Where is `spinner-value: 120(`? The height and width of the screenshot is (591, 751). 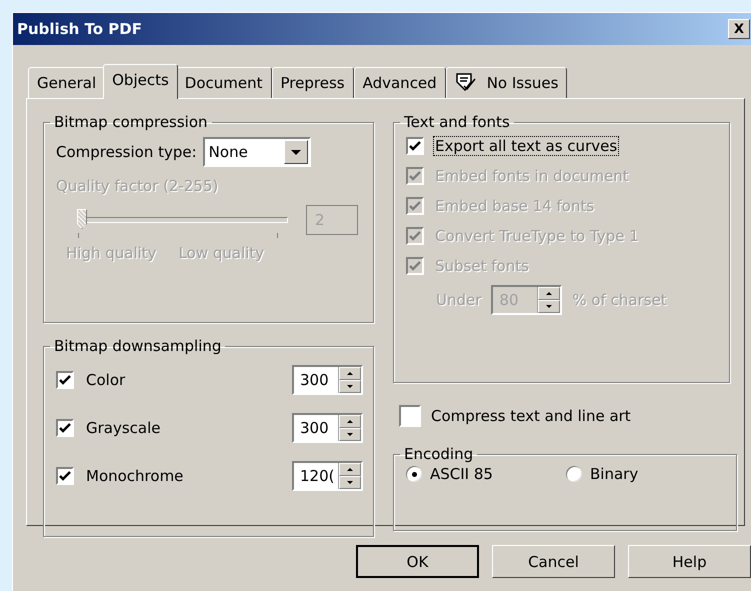 spinner-value: 120( is located at coordinates (317, 476).